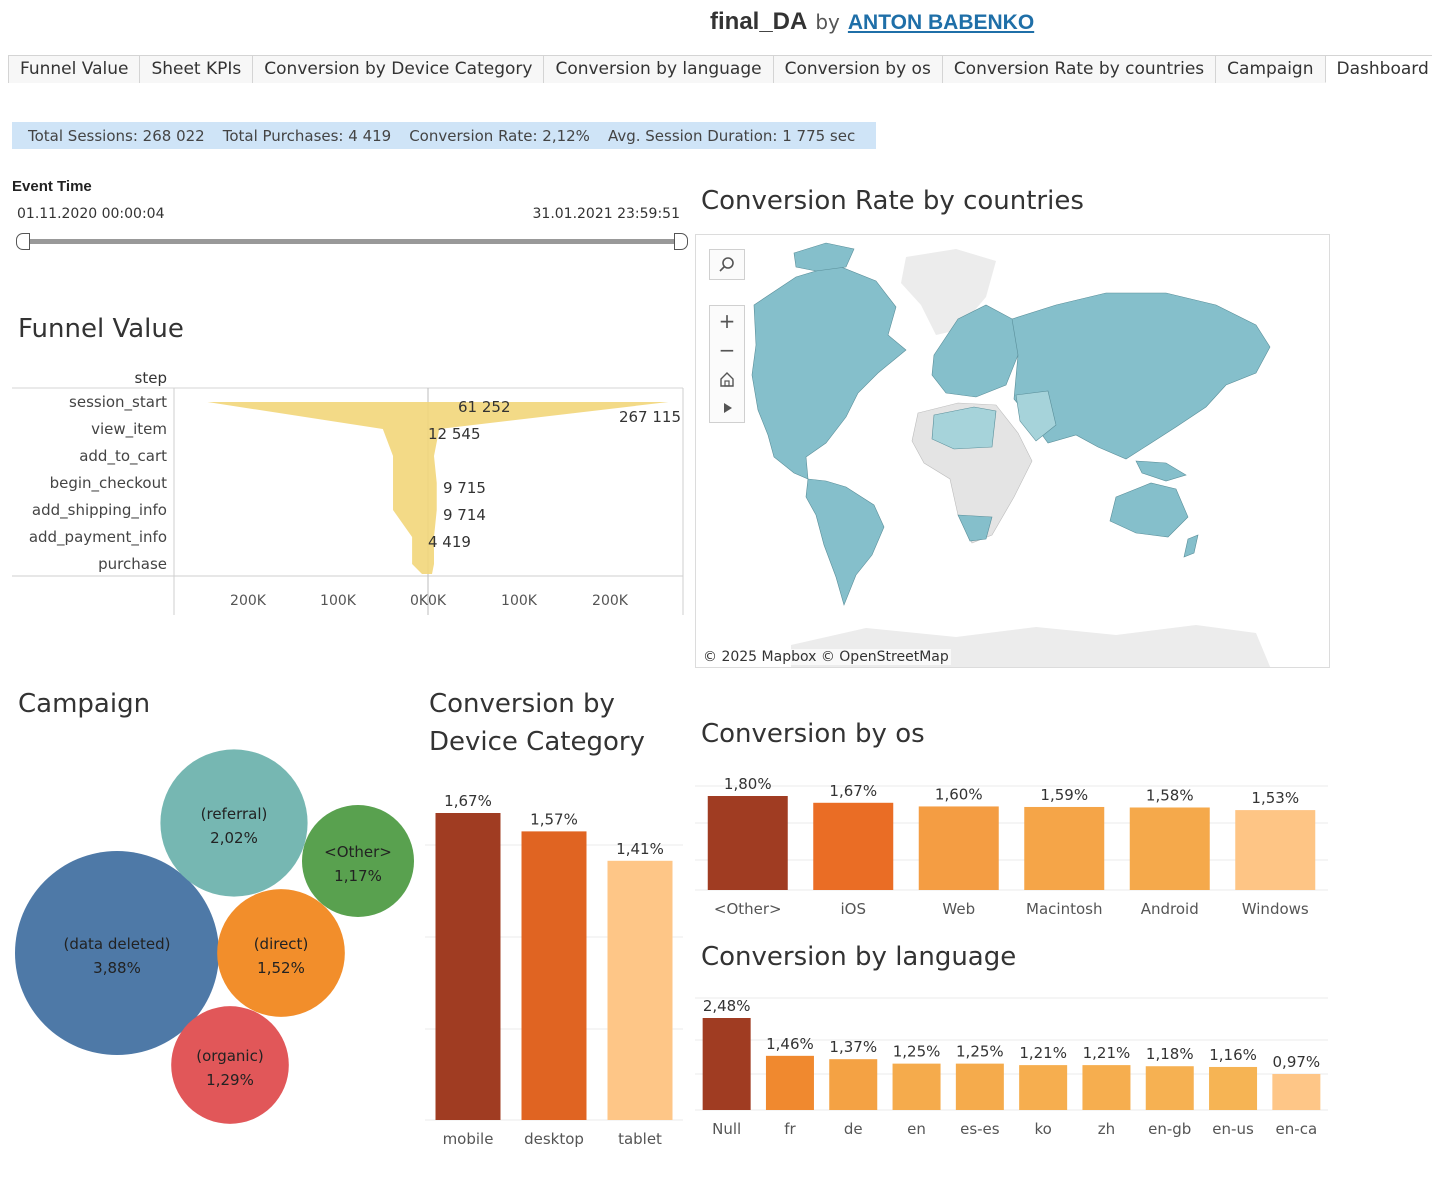  Describe the element at coordinates (129, 429) in the screenshot. I see `funnel-step-label: view_item` at that location.